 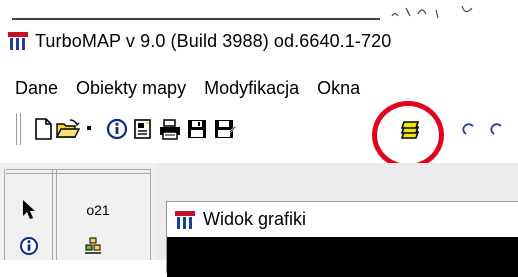 I want to click on new-document-button, so click(x=43, y=129).